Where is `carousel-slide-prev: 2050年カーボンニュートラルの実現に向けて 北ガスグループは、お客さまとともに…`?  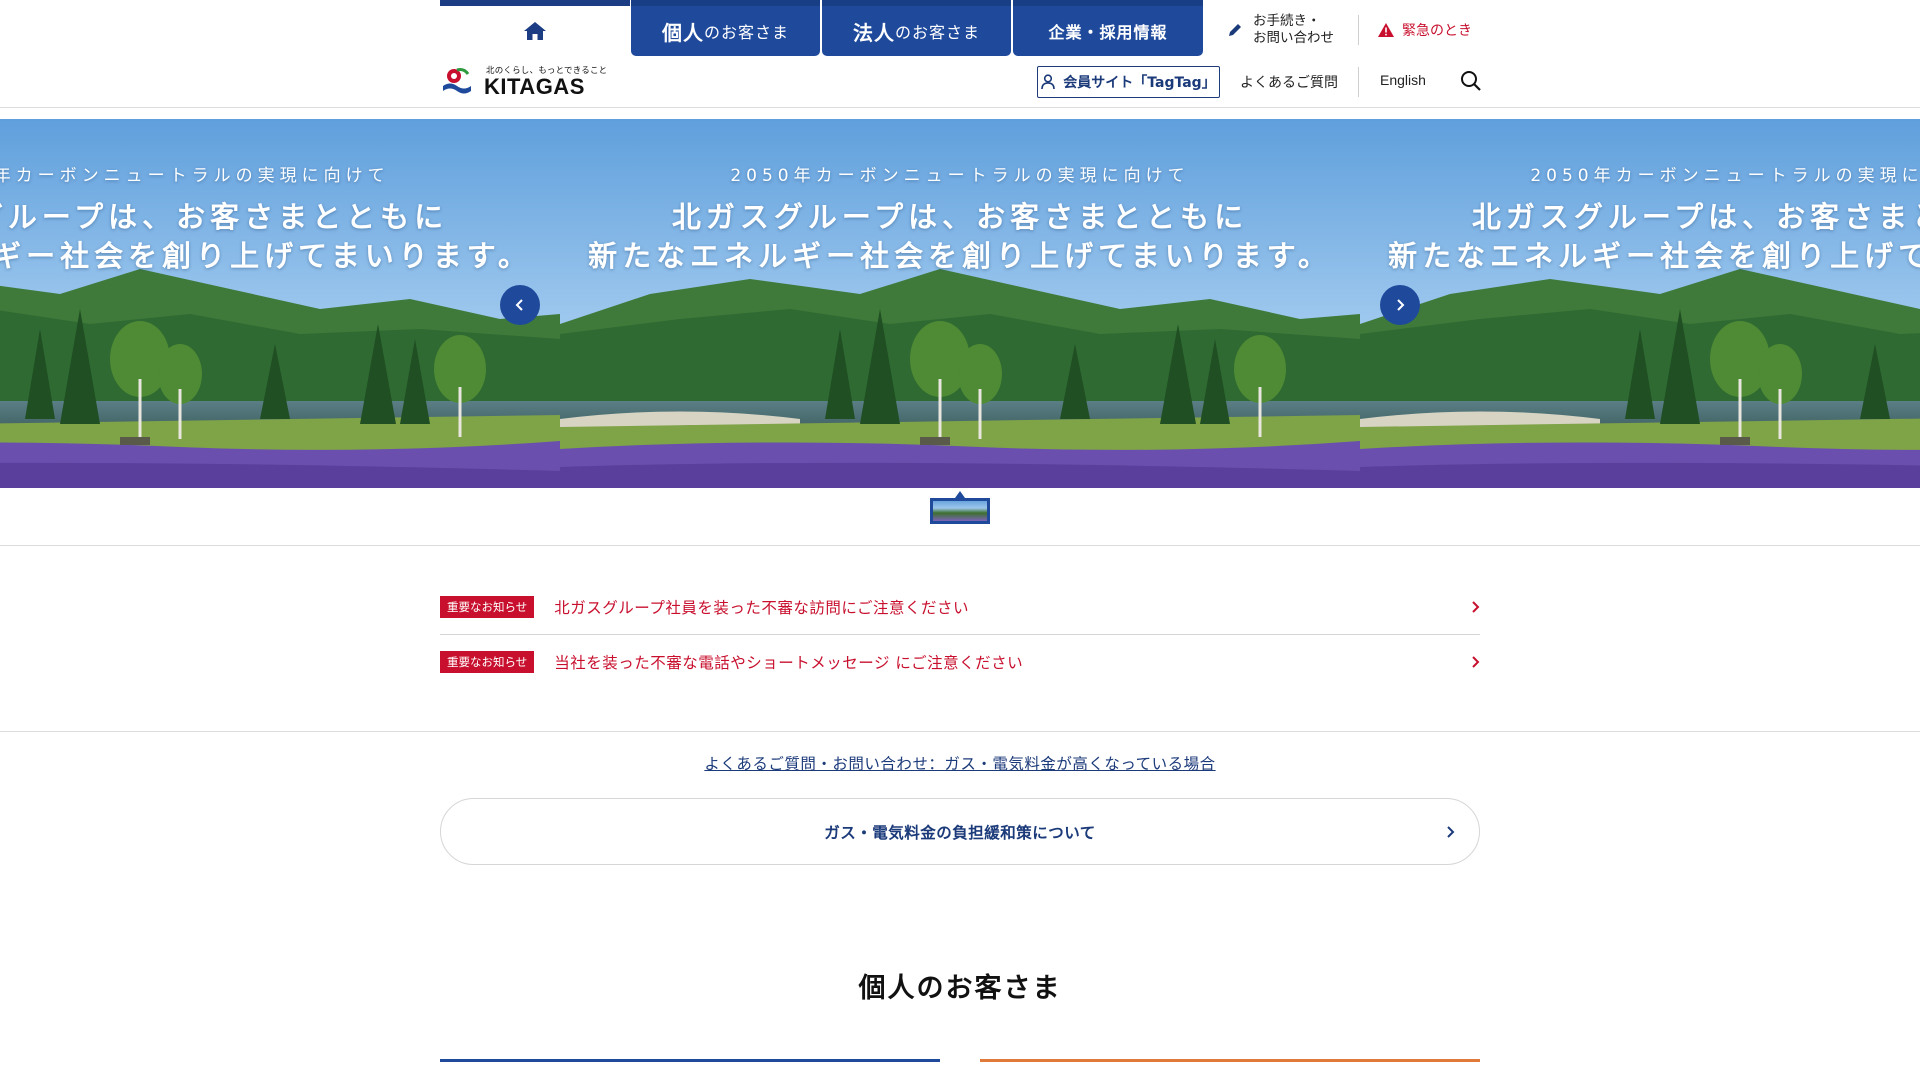
carousel-slide-prev: 2050年カーボンニュートラルの実現に向けて 北ガスグループは、お客さまとともに… is located at coordinates (280, 303).